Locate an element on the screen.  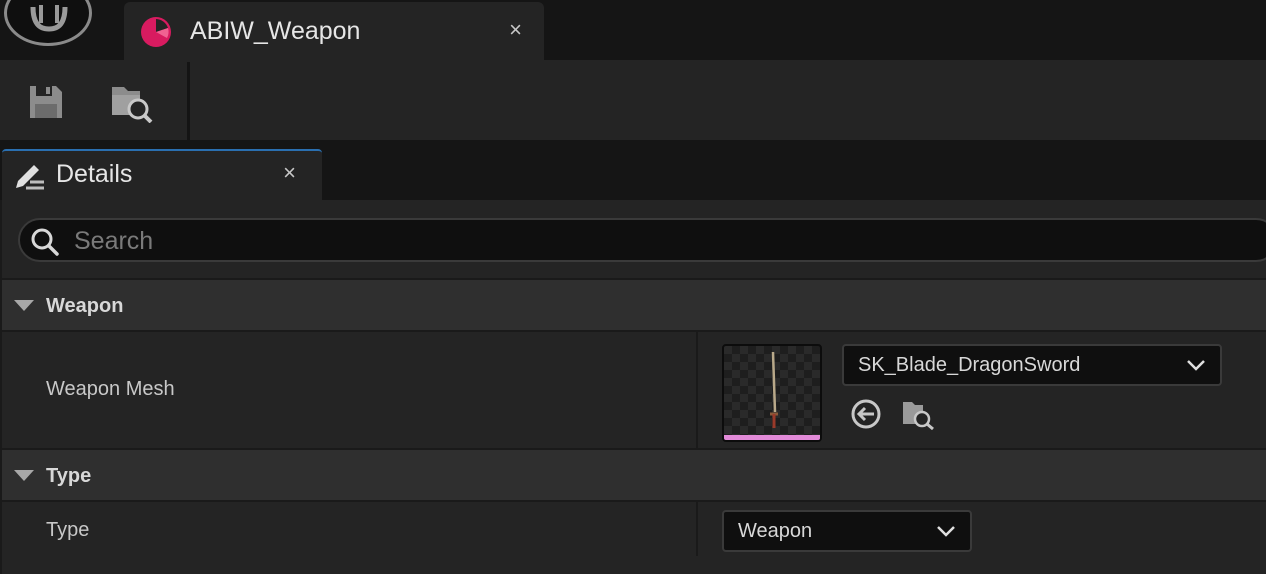
browse-to-asset-icon is located at coordinates (132, 105).